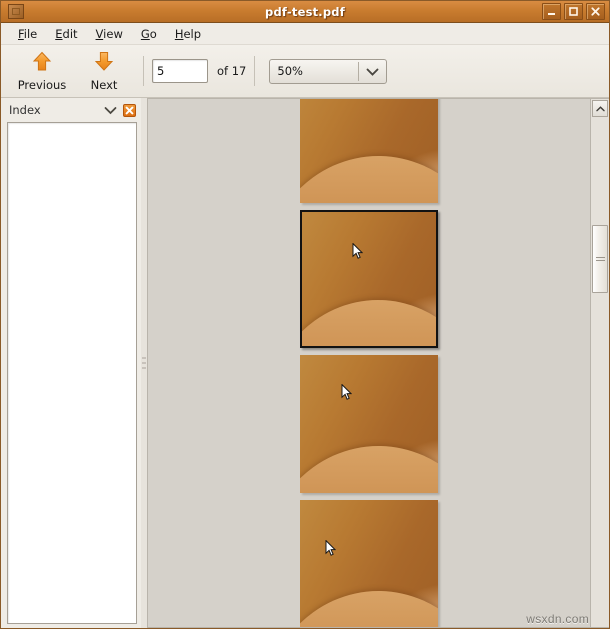 The image size is (610, 629). What do you see at coordinates (129, 110) in the screenshot?
I see `sidebar-close-button` at bounding box center [129, 110].